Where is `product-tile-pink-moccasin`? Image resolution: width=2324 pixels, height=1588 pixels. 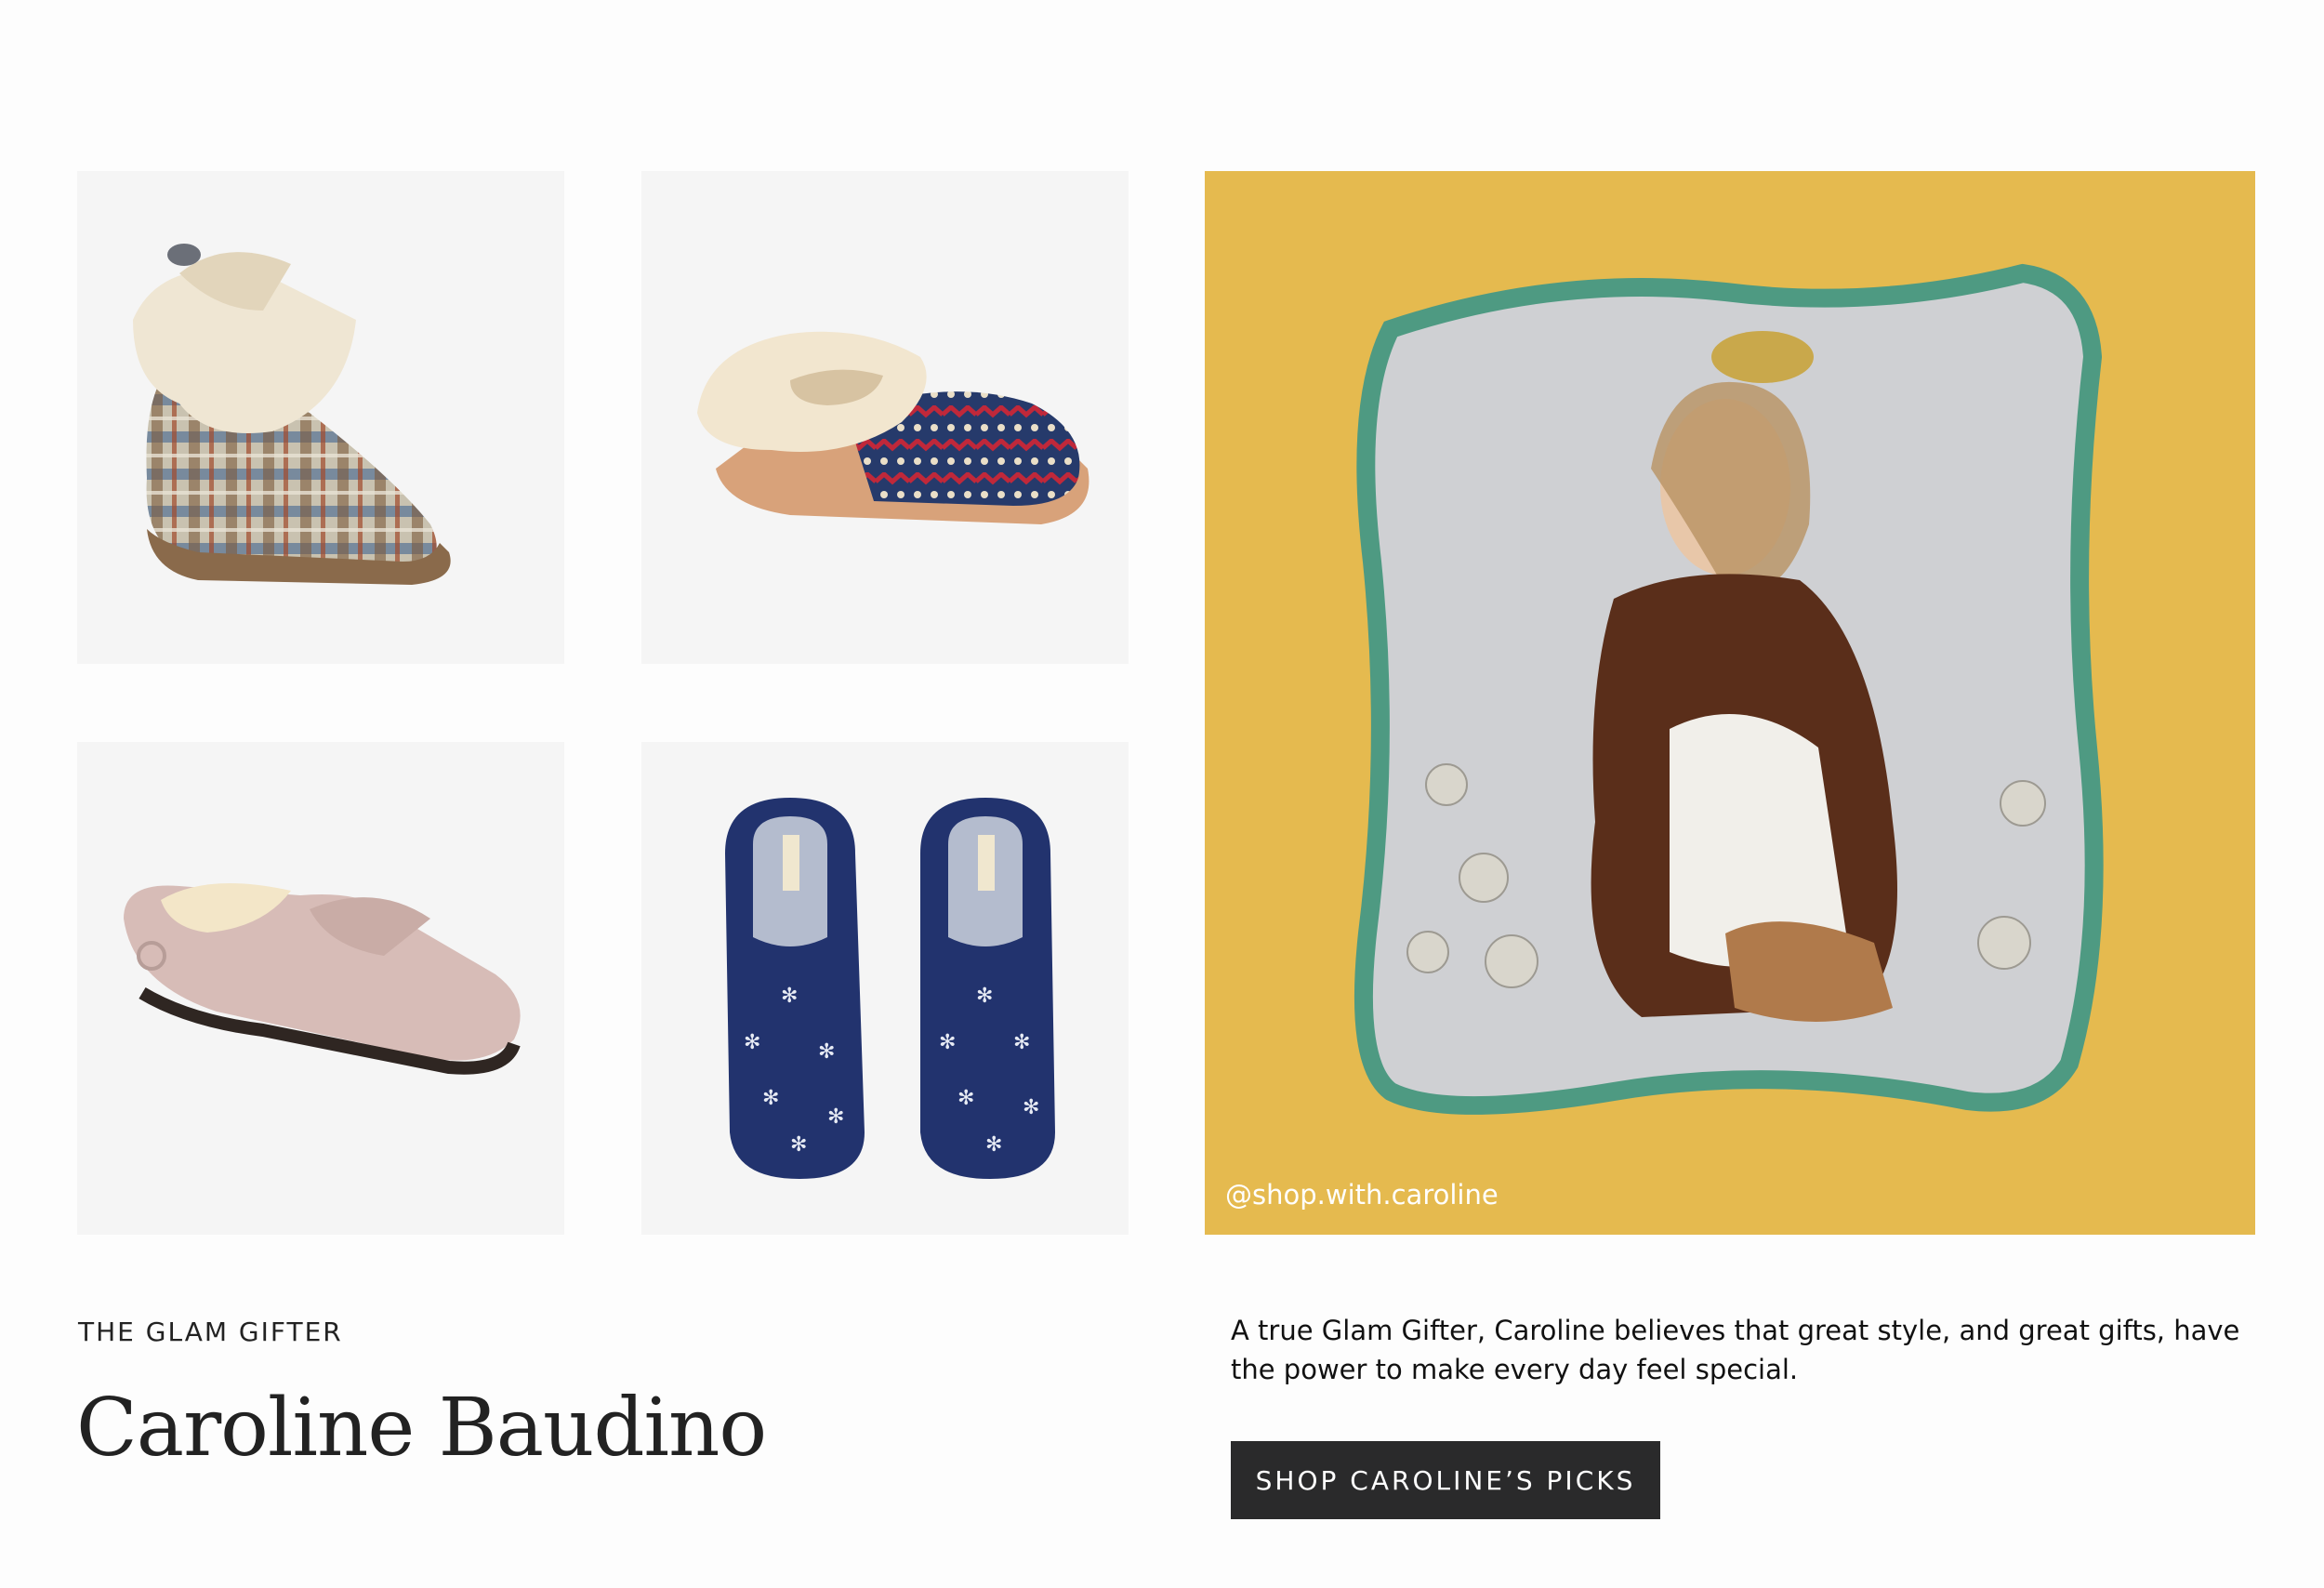
product-tile-pink-moccasin is located at coordinates (320, 988).